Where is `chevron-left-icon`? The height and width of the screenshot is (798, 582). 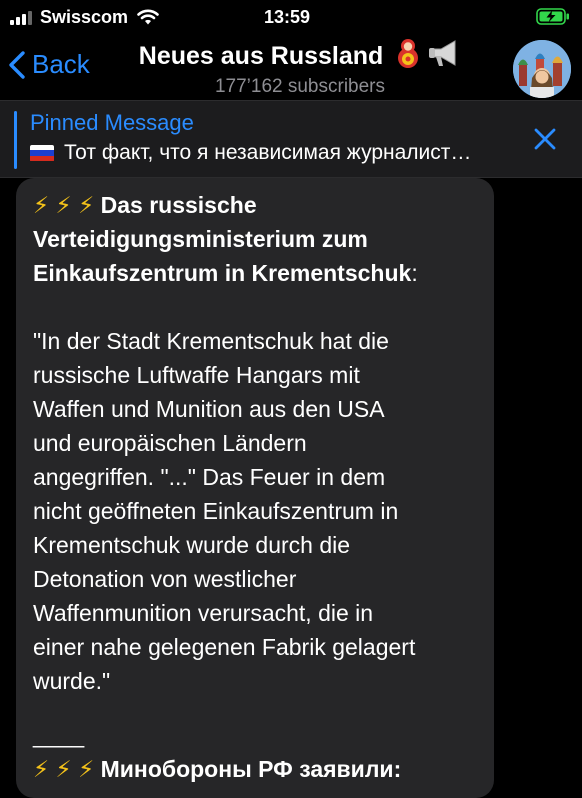 chevron-left-icon is located at coordinates (17, 64).